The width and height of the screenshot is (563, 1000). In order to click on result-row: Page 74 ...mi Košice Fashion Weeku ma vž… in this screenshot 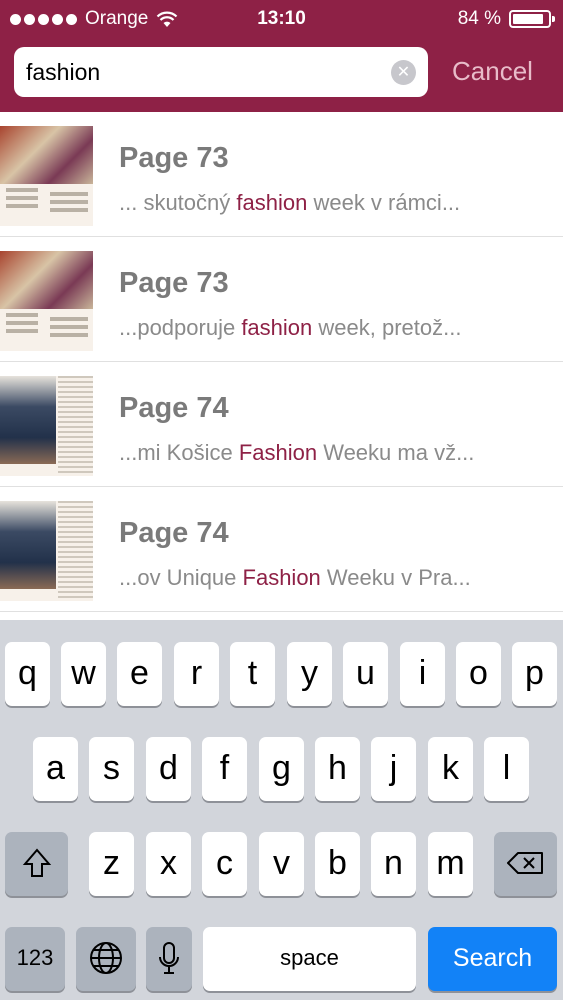, I will do `click(281, 424)`.